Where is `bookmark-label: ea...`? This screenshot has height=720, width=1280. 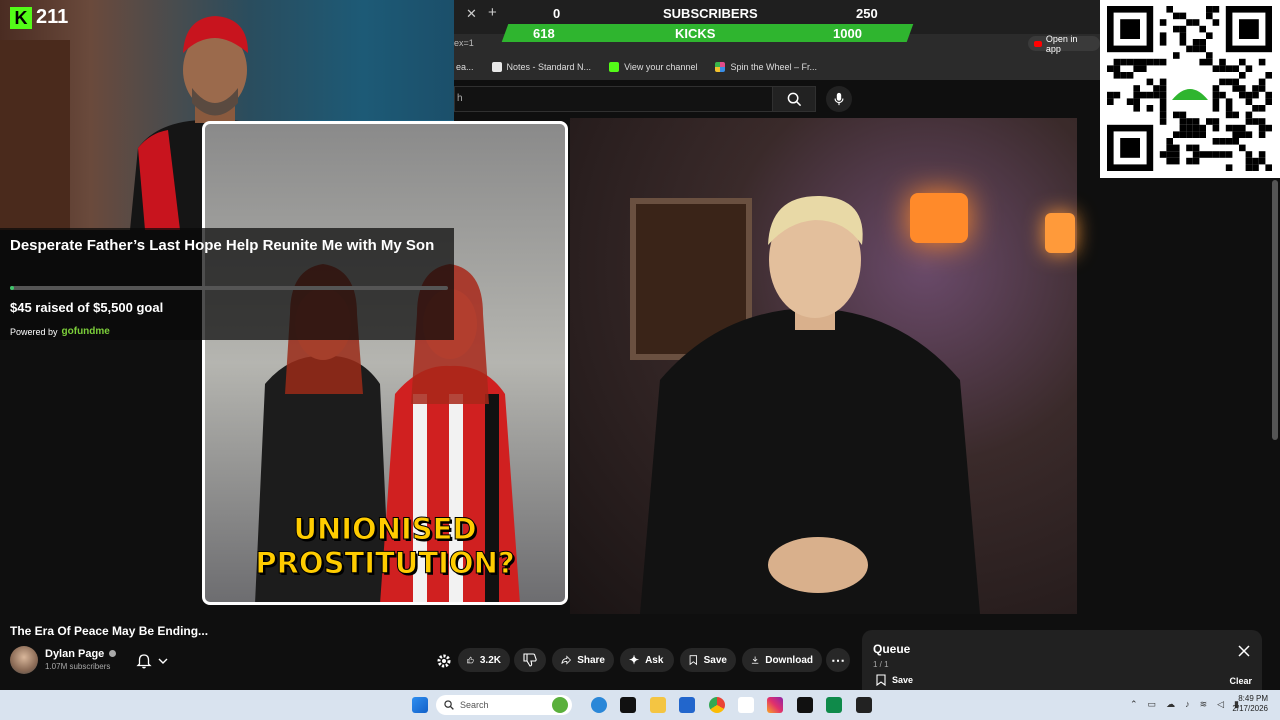
bookmark-label: ea... is located at coordinates (465, 67).